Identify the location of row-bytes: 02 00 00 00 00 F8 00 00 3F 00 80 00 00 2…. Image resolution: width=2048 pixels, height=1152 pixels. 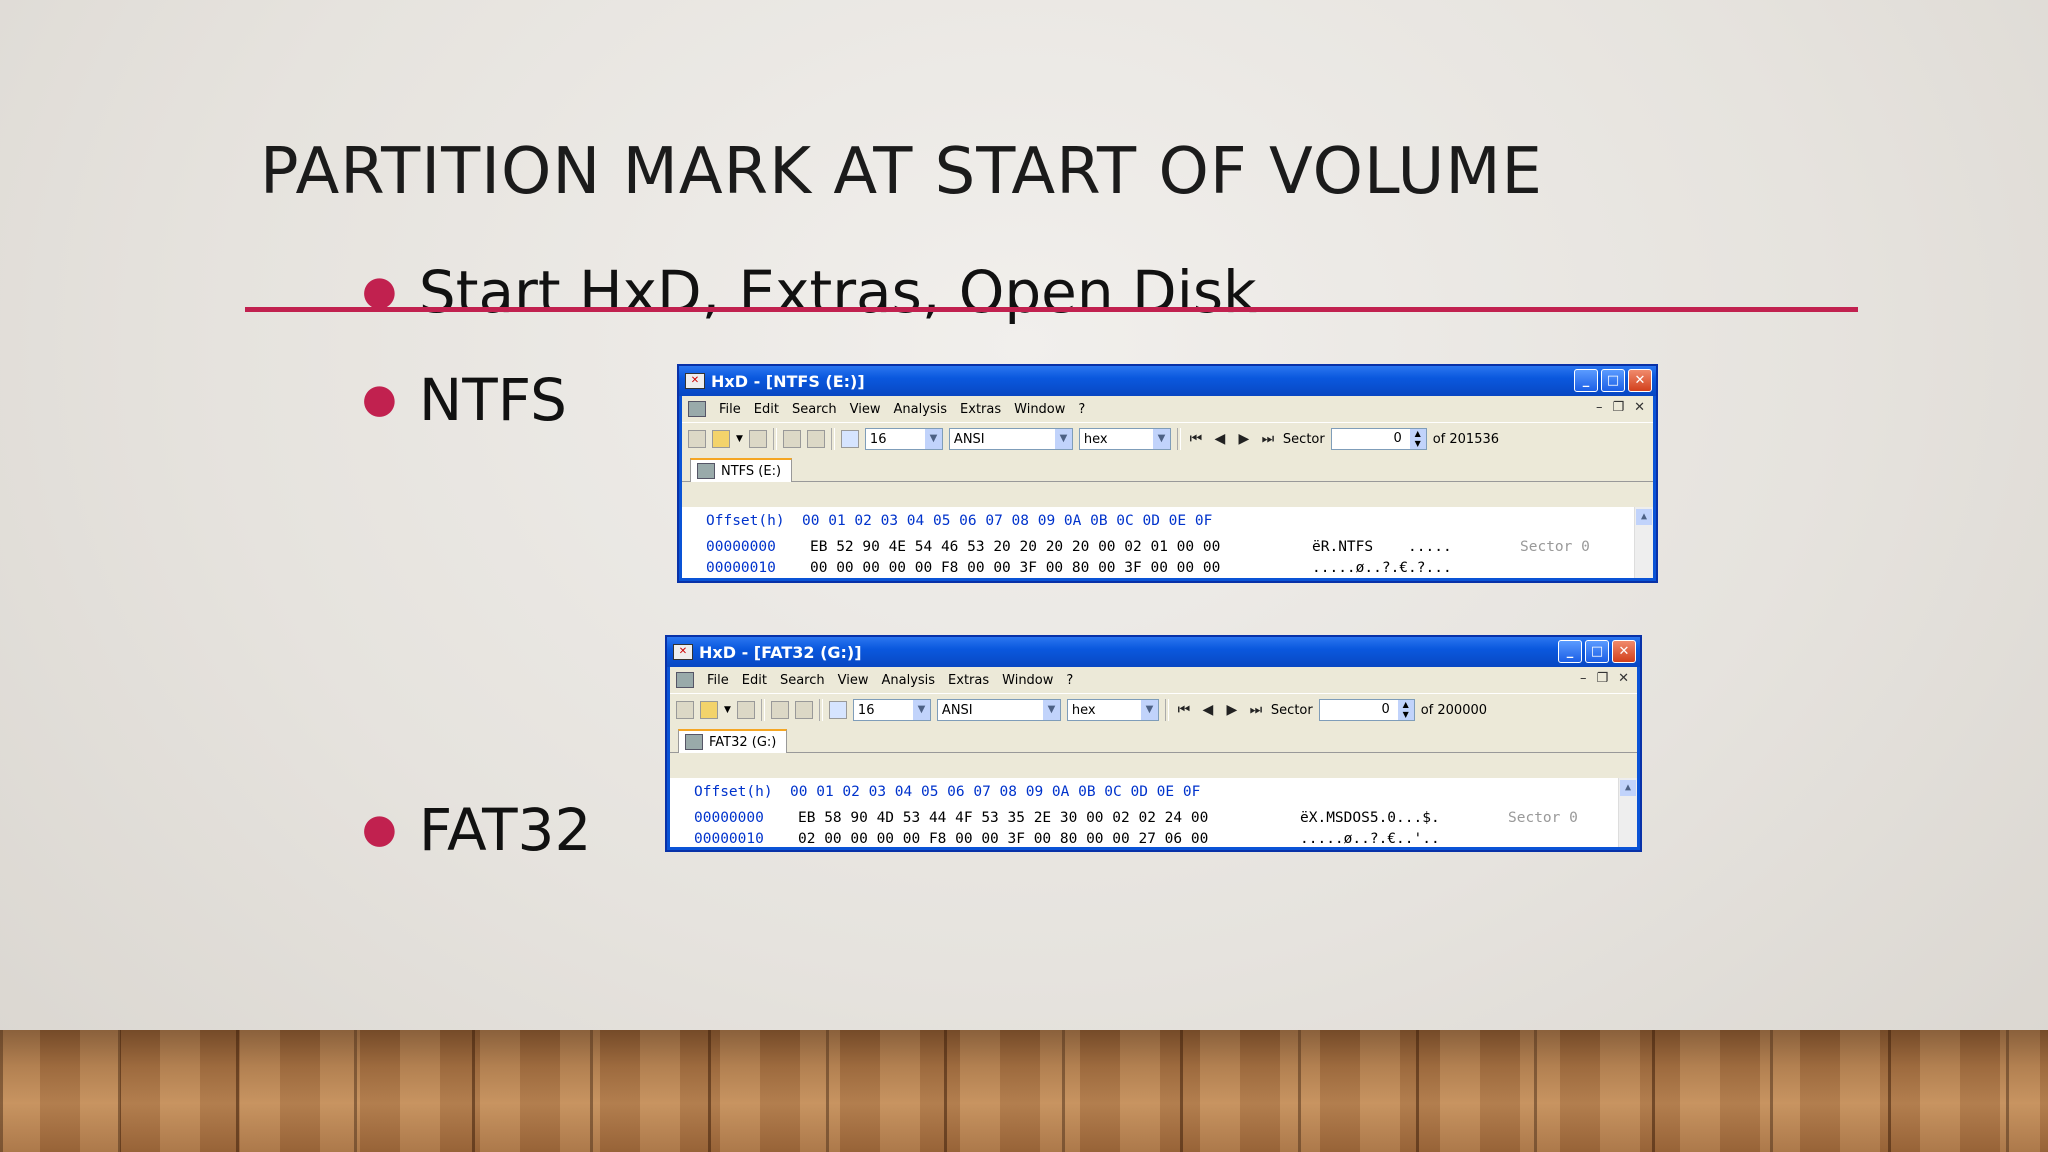
(1003, 839).